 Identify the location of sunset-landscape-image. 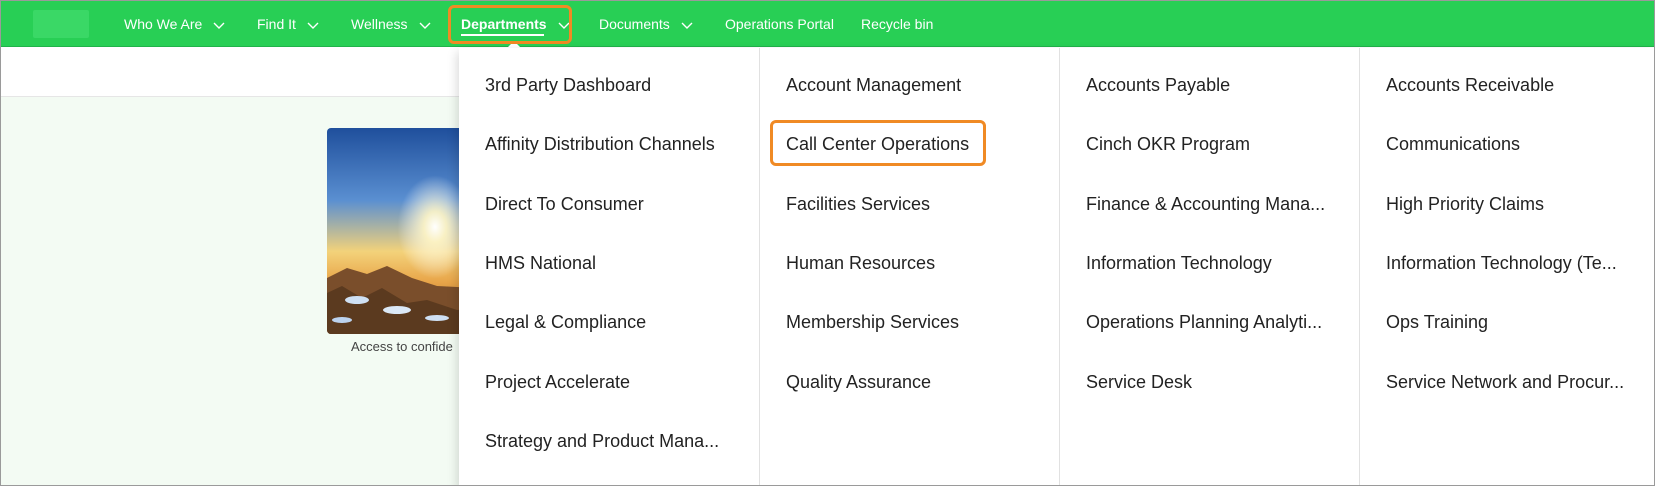
(402, 231).